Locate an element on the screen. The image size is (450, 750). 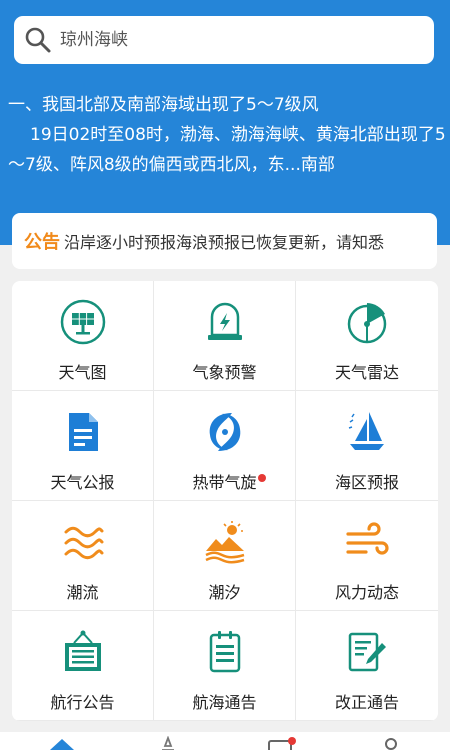
news-title: 一、我国北部及南部海域出现了5～7级风 is located at coordinates (163, 105).